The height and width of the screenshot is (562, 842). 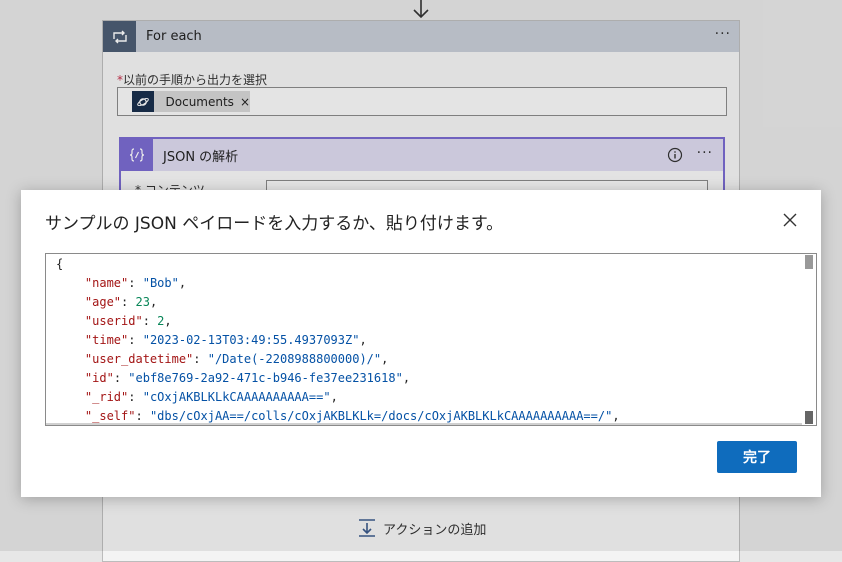 What do you see at coordinates (106, 340) in the screenshot?
I see `json-key: "time"` at bounding box center [106, 340].